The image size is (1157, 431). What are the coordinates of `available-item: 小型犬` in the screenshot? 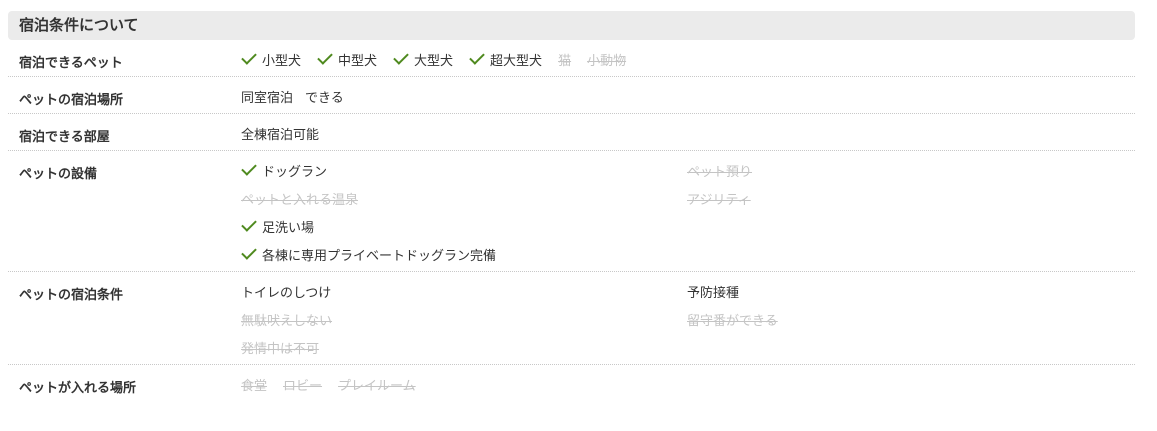 It's located at (271, 58).